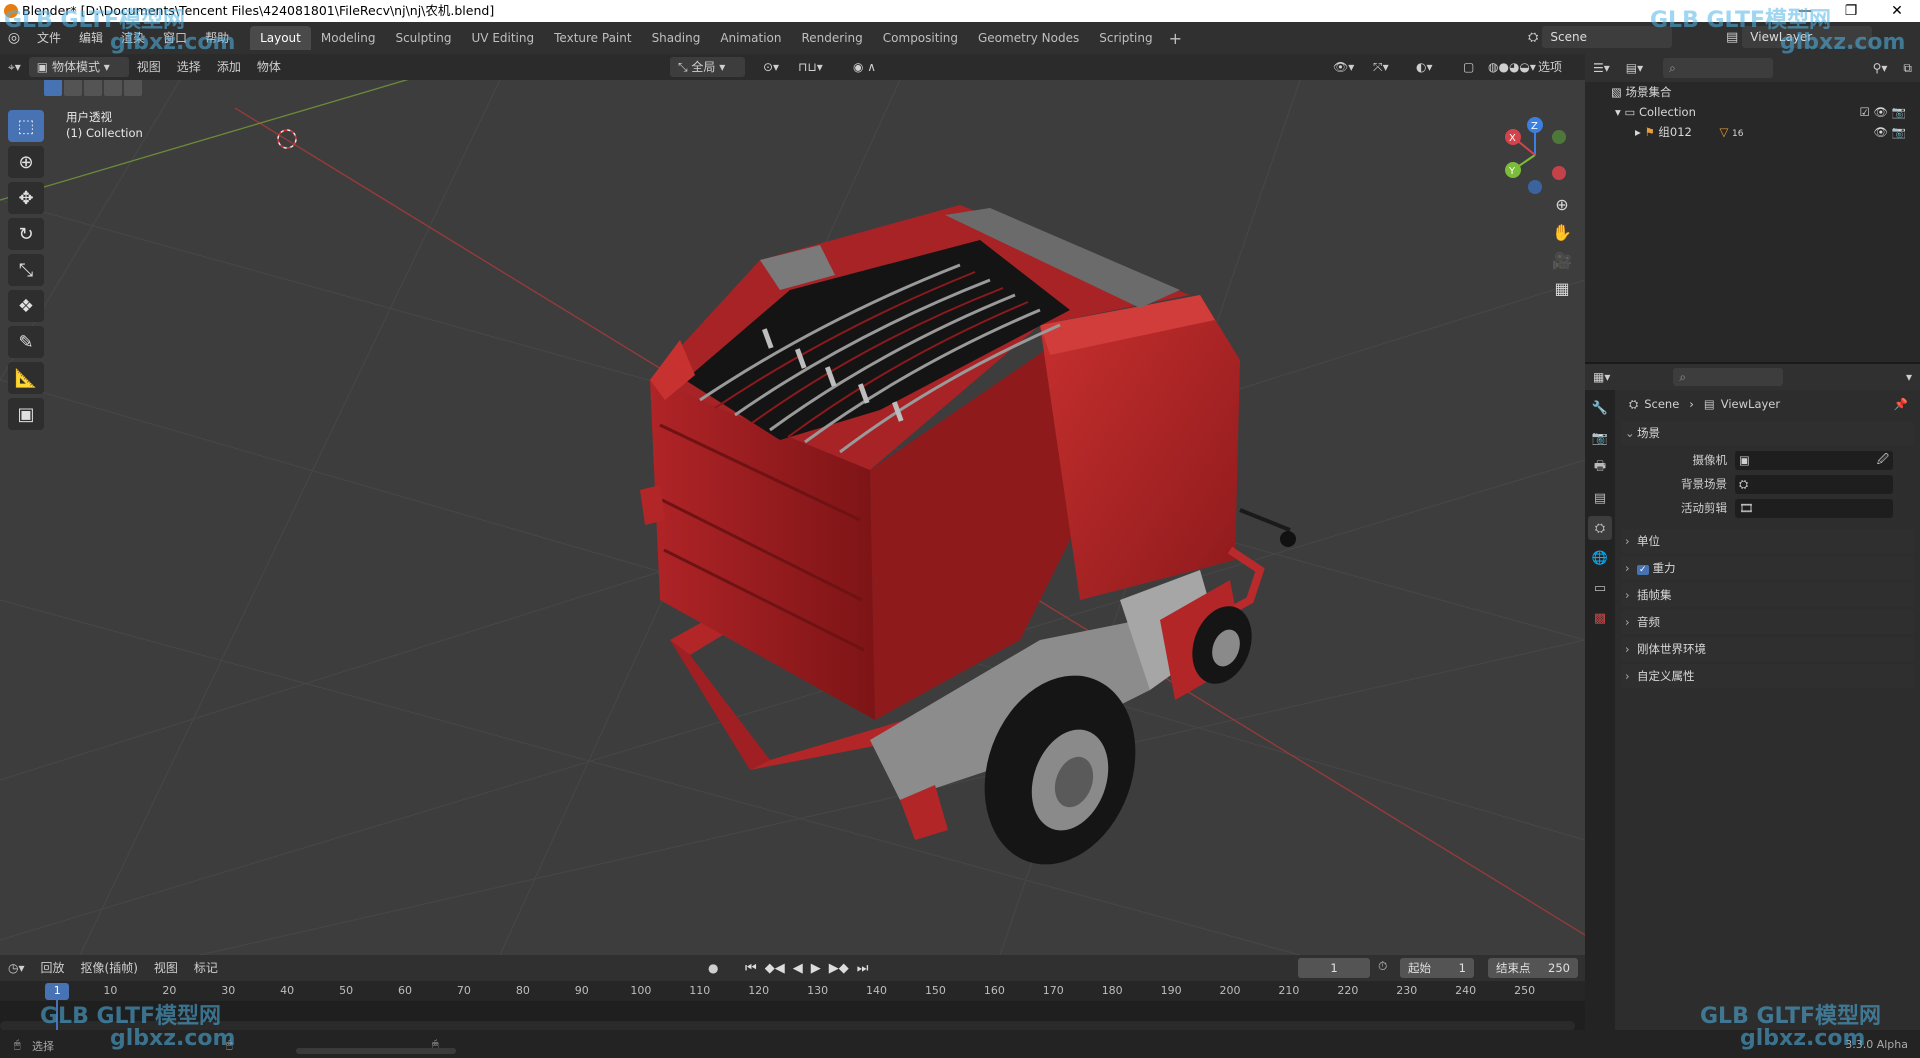 The height and width of the screenshot is (1058, 1920). What do you see at coordinates (166, 968) in the screenshot?
I see `timeline-view-menu: 视图` at bounding box center [166, 968].